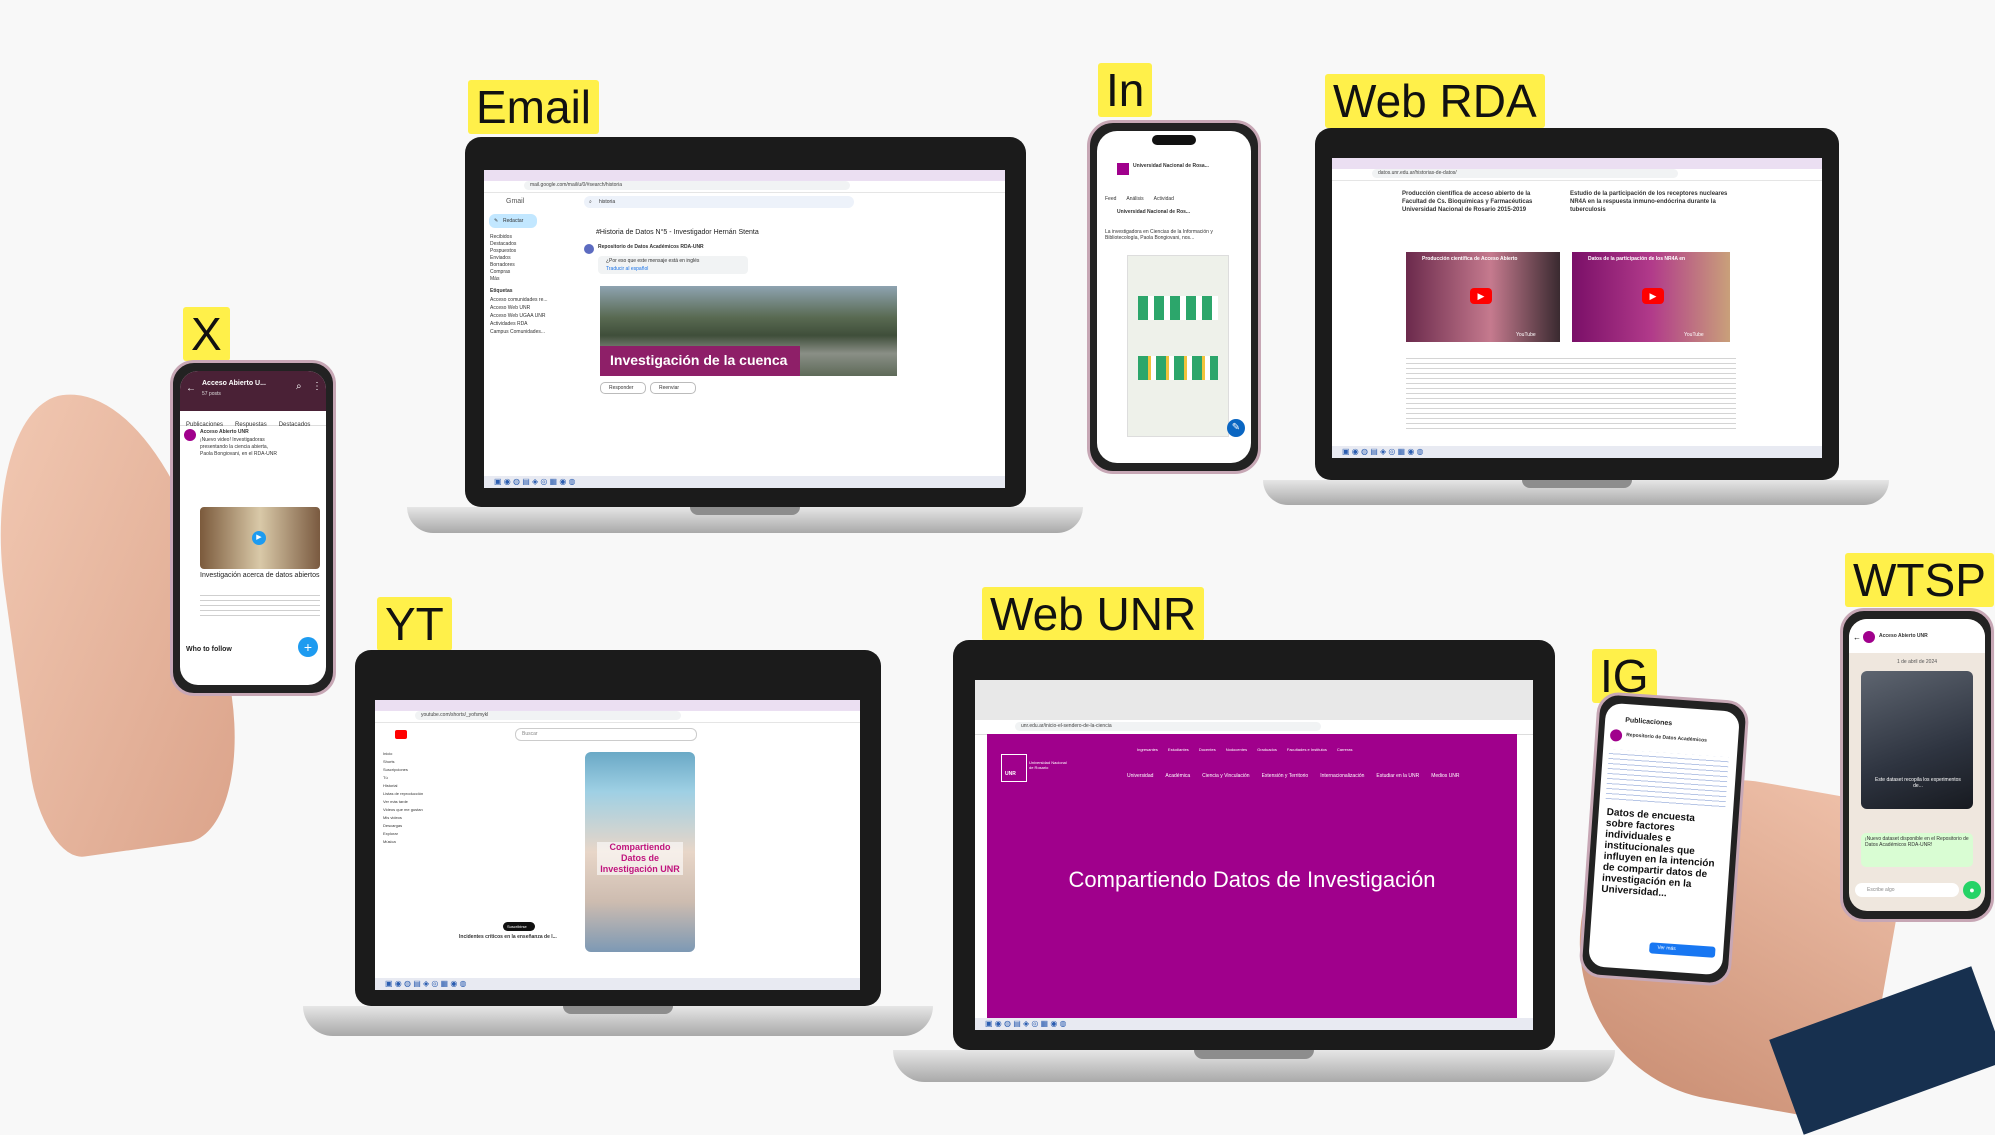  What do you see at coordinates (1917, 662) in the screenshot?
I see `wtsp-date: 1 de abril de 2024` at bounding box center [1917, 662].